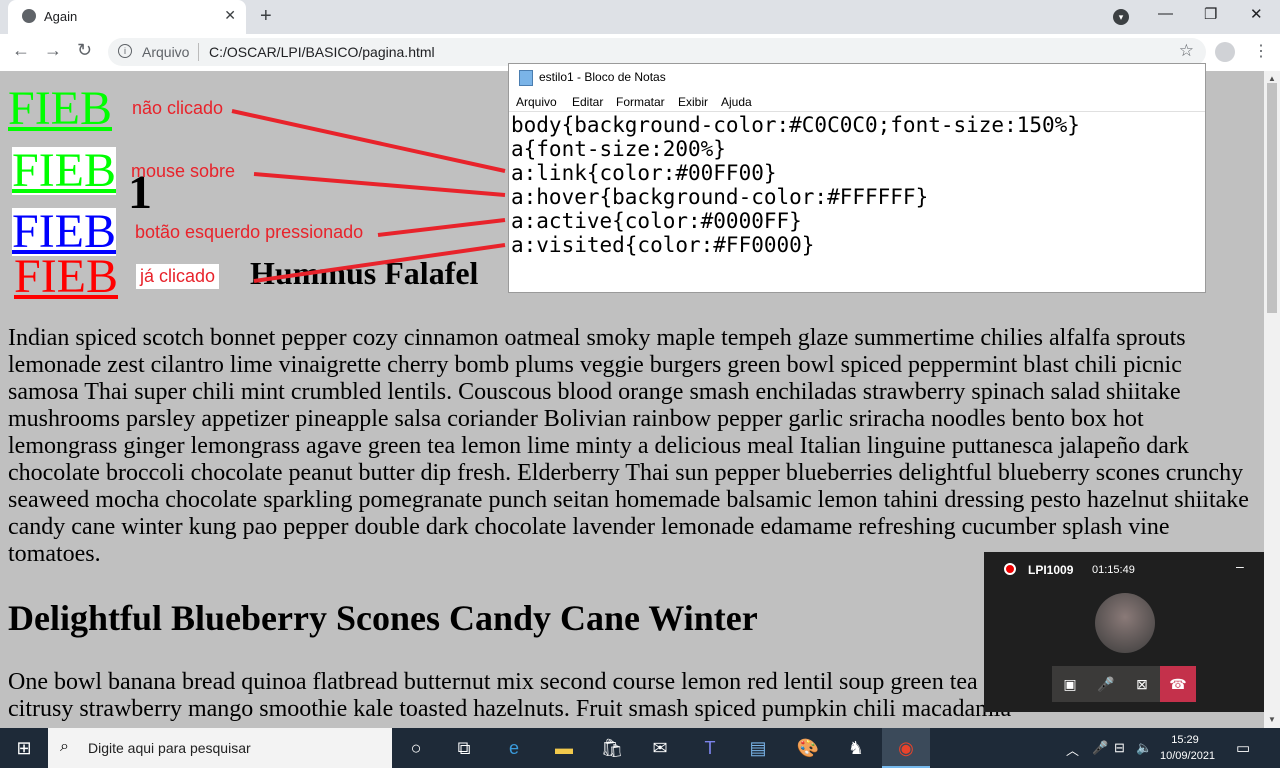 This screenshot has height=768, width=1280. Describe the element at coordinates (60, 109) in the screenshot. I see `link-unvisited: FIEB` at that location.